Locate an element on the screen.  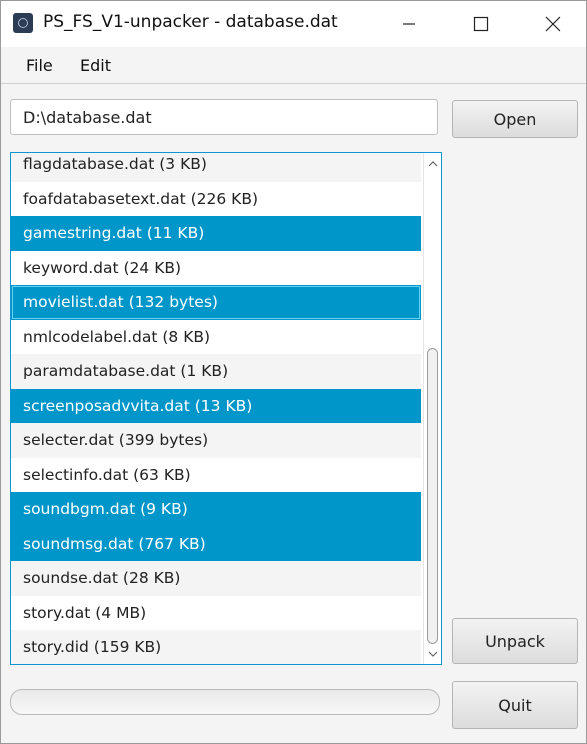
minimize-button is located at coordinates (409, 24).